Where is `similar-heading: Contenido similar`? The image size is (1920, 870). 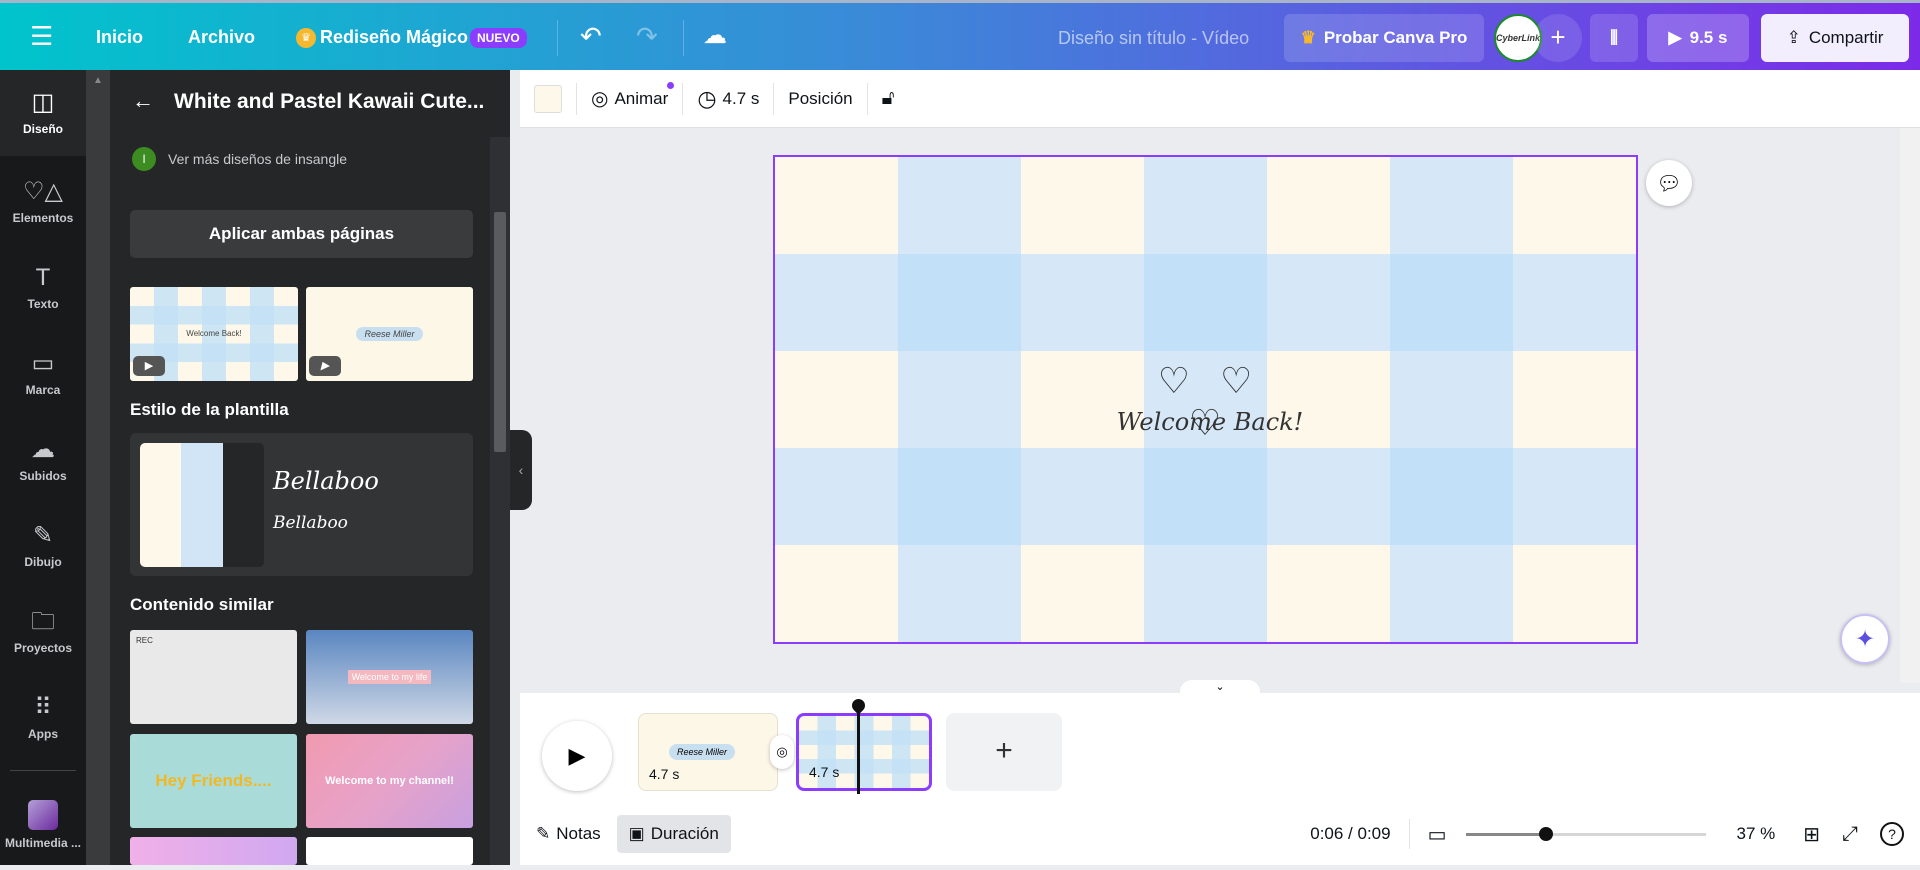
similar-heading: Contenido similar is located at coordinates (202, 604).